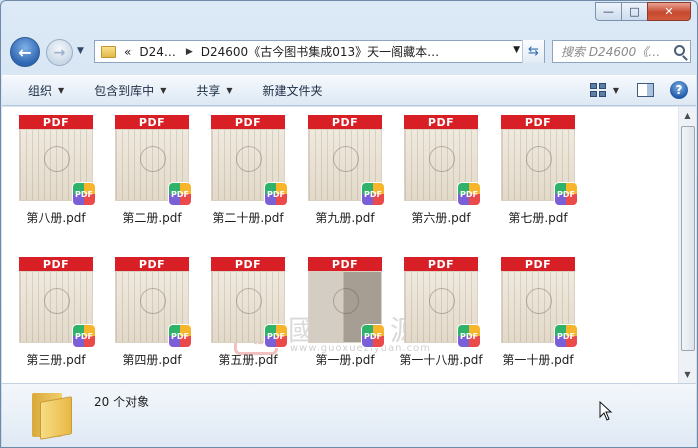 The image size is (698, 448). I want to click on address-dropdown-icon: ▼, so click(516, 50).